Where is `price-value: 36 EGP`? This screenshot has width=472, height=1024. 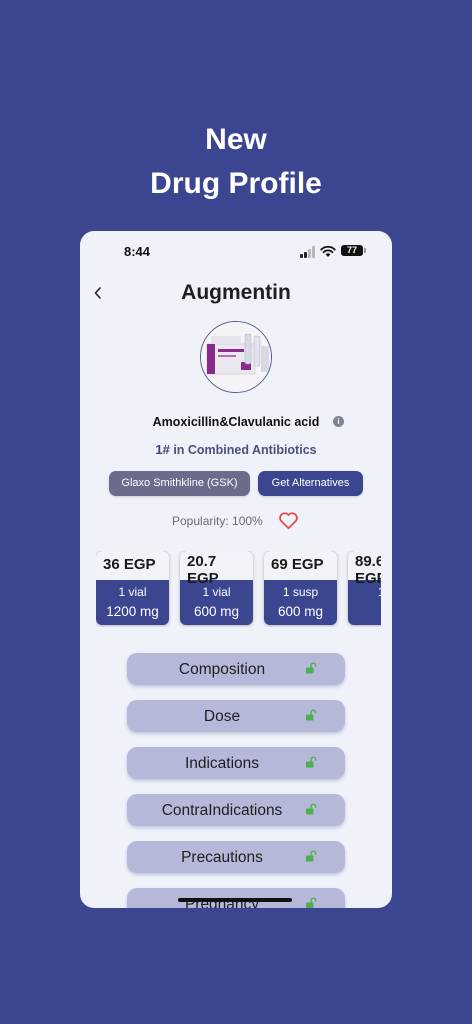 price-value: 36 EGP is located at coordinates (129, 564).